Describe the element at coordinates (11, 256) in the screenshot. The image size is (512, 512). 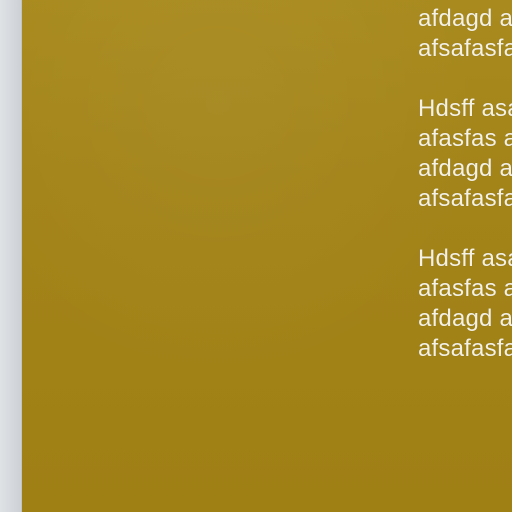
I see `left-edge-panel` at that location.